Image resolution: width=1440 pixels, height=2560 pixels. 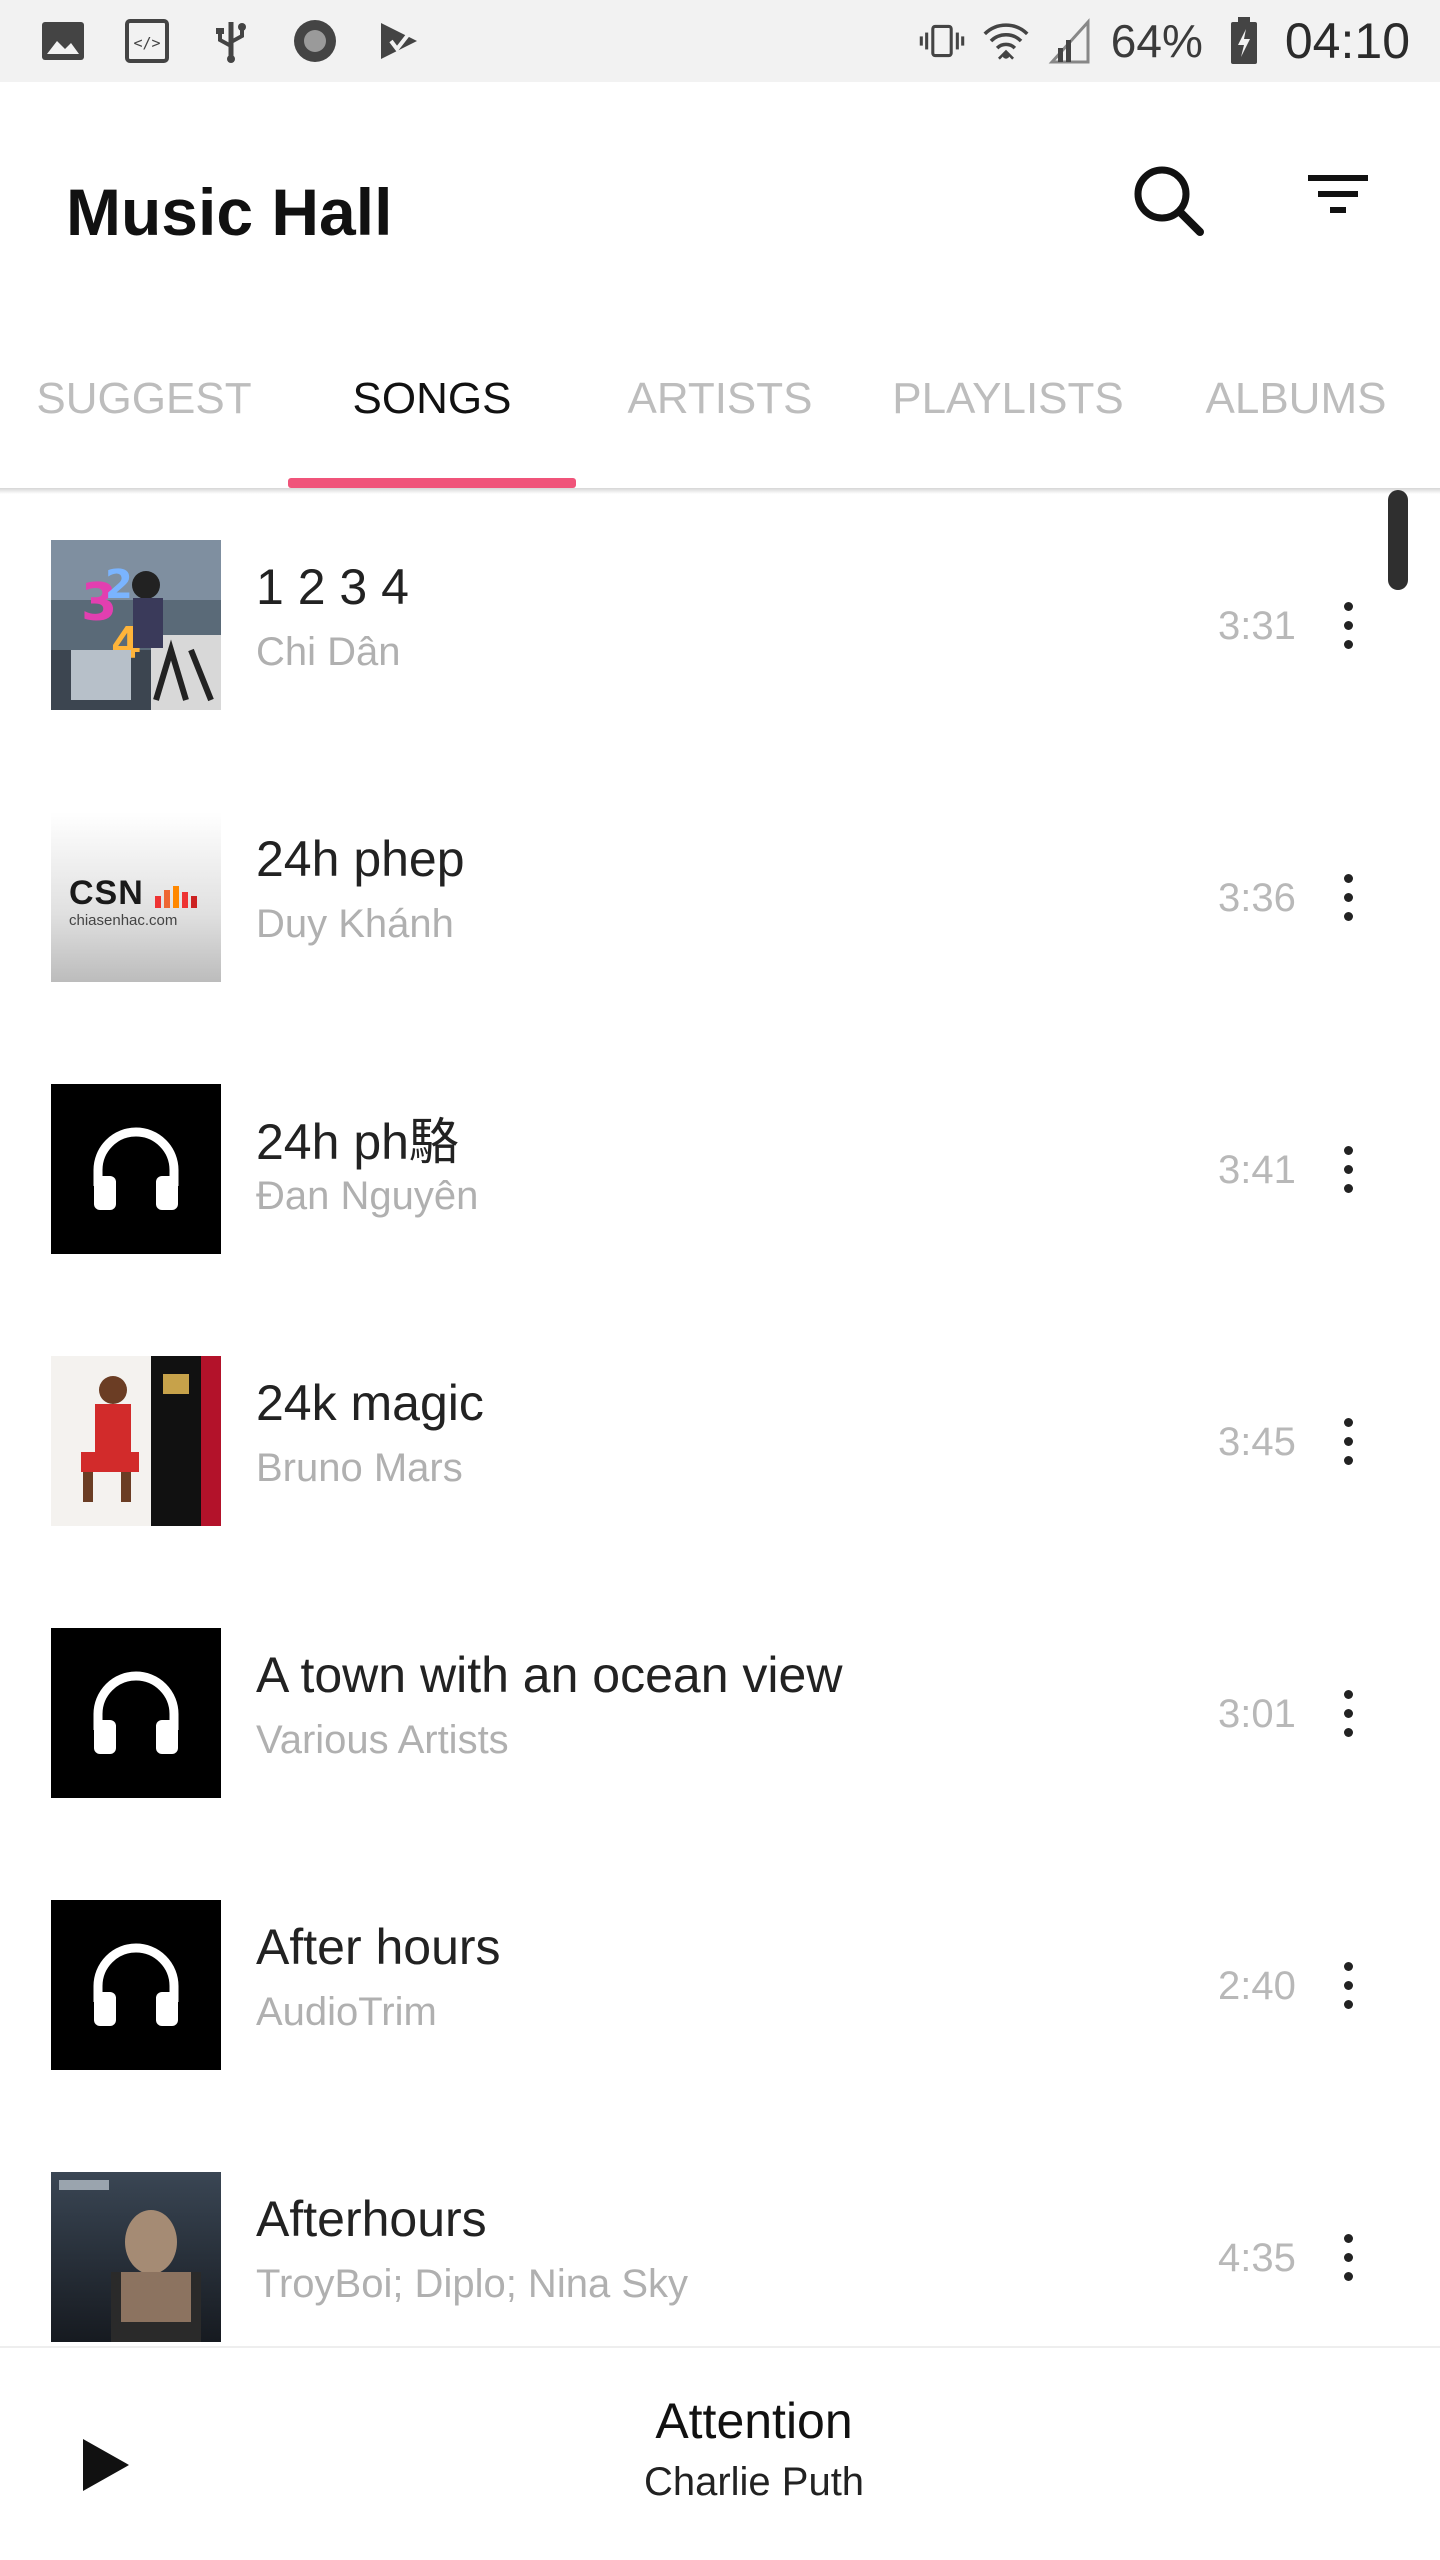 I want to click on tab-albums: ALBUMS, so click(x=1296, y=415).